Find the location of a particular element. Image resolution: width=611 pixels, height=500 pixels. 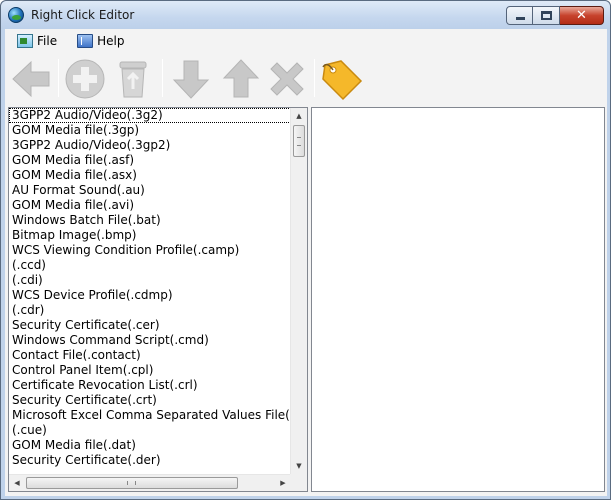

delete-button is located at coordinates (133, 79).